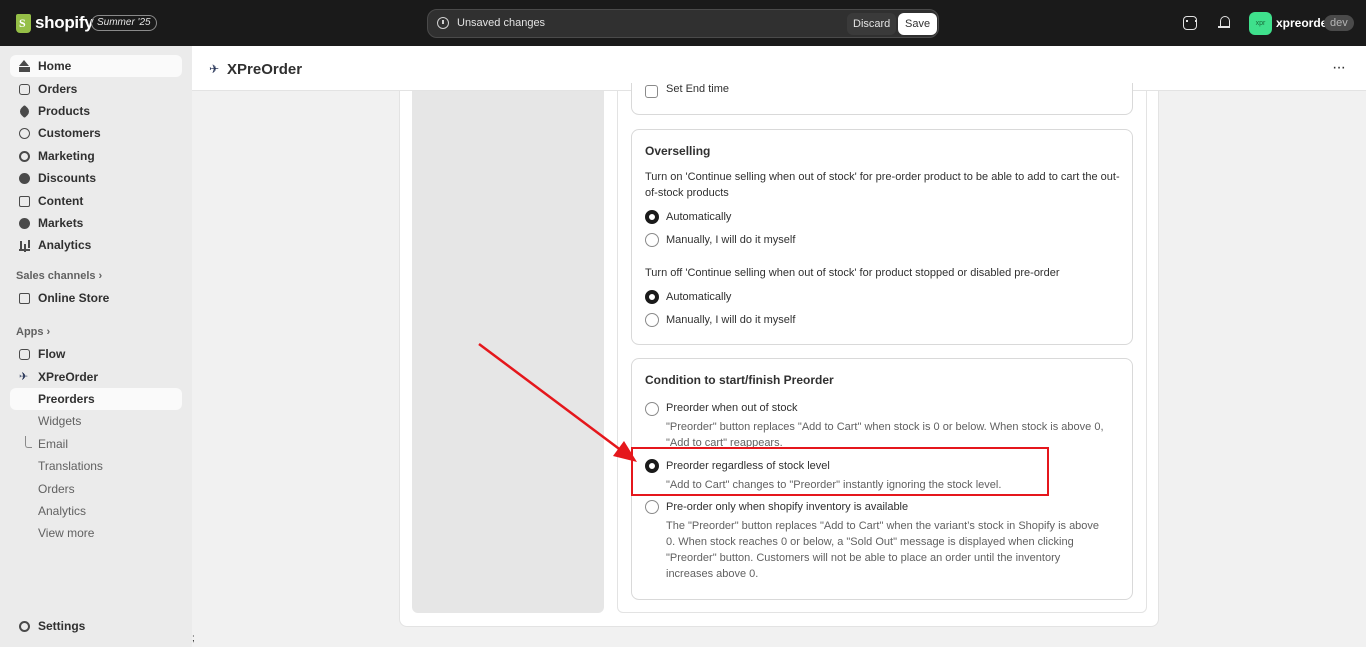 The width and height of the screenshot is (1366, 647). What do you see at coordinates (652, 507) in the screenshot?
I see `condition-inventory-radio` at bounding box center [652, 507].